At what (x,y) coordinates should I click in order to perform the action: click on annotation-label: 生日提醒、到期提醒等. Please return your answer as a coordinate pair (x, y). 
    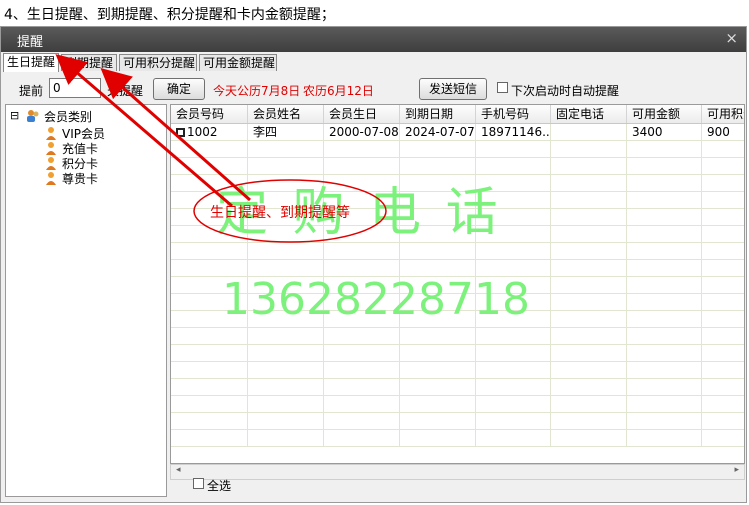
    Looking at the image, I should click on (280, 213).